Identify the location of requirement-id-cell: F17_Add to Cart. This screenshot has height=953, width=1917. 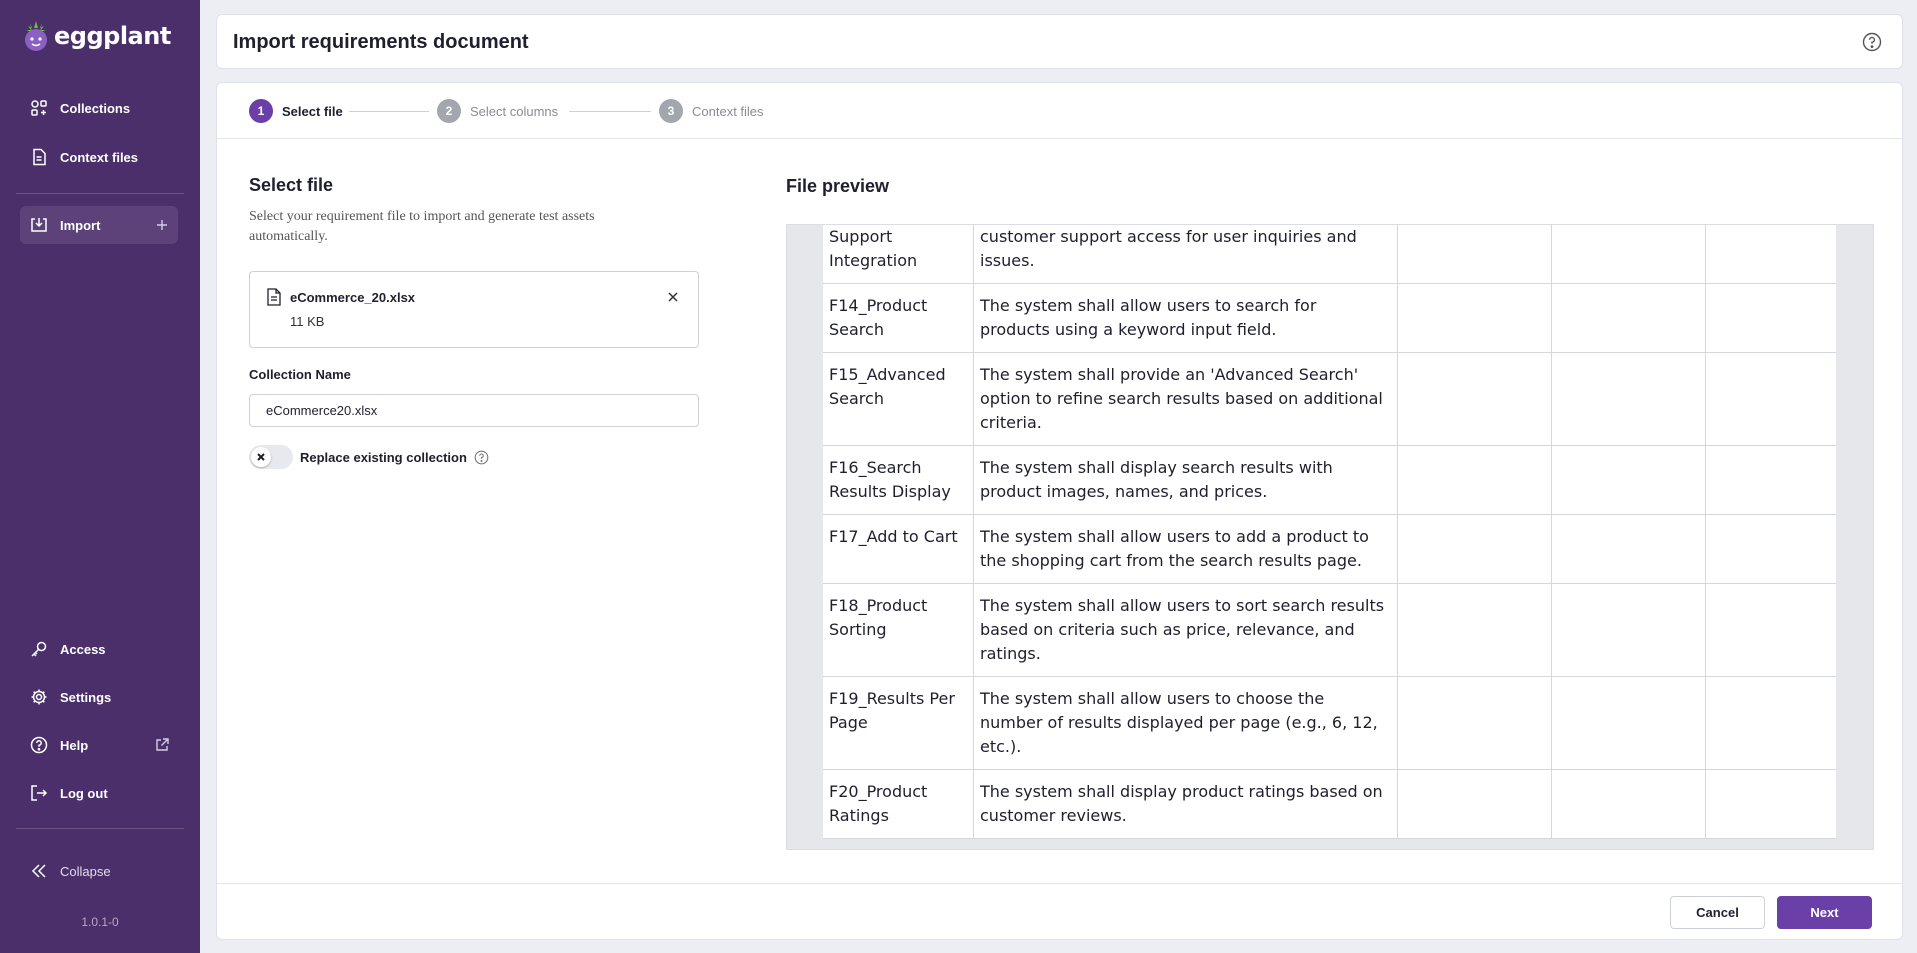
(898, 549).